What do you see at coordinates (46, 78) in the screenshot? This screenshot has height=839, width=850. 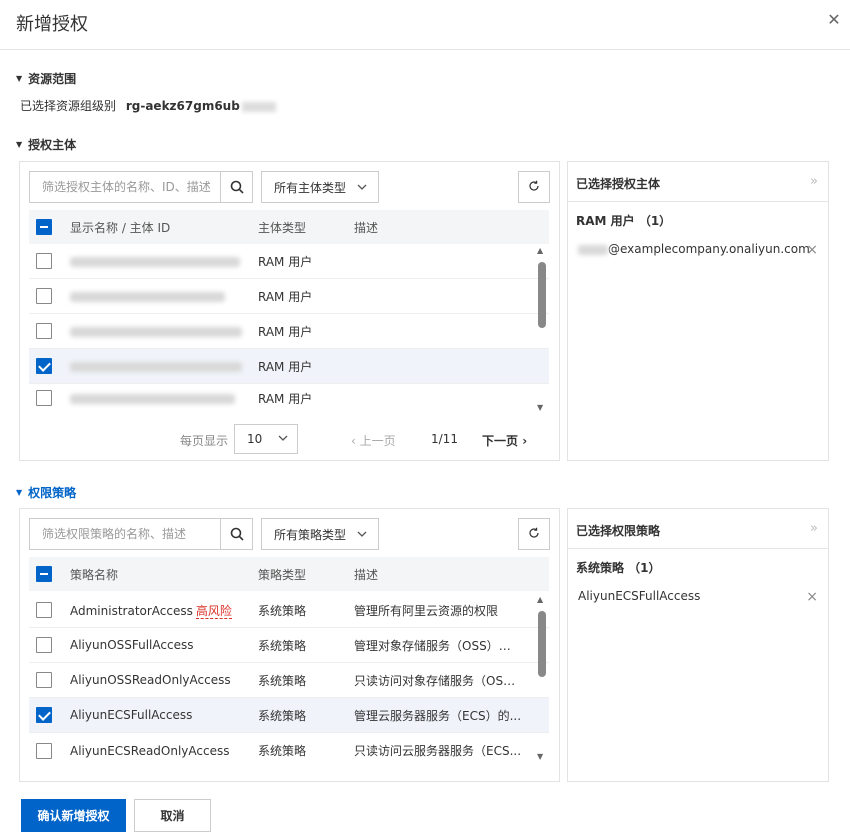 I see `section-resource-scope: ▼ 资源范围` at bounding box center [46, 78].